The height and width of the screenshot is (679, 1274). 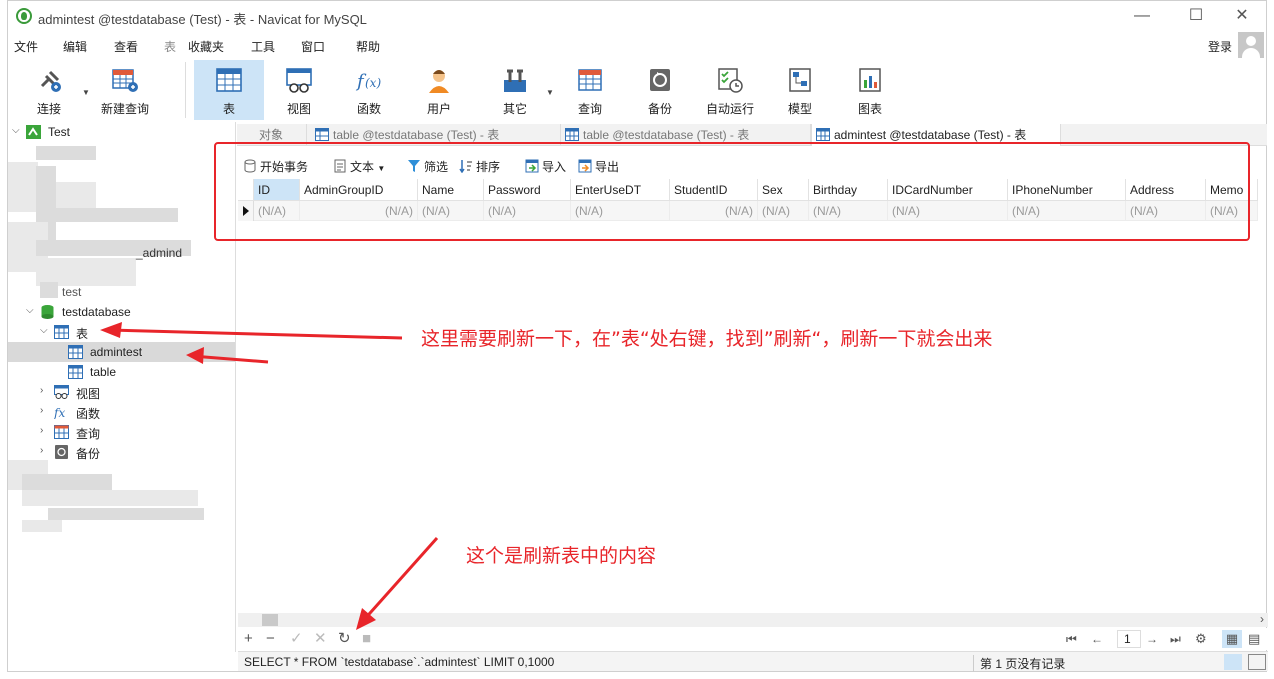 What do you see at coordinates (82, 334) in the screenshot?
I see `tables-group-label: 表` at bounding box center [82, 334].